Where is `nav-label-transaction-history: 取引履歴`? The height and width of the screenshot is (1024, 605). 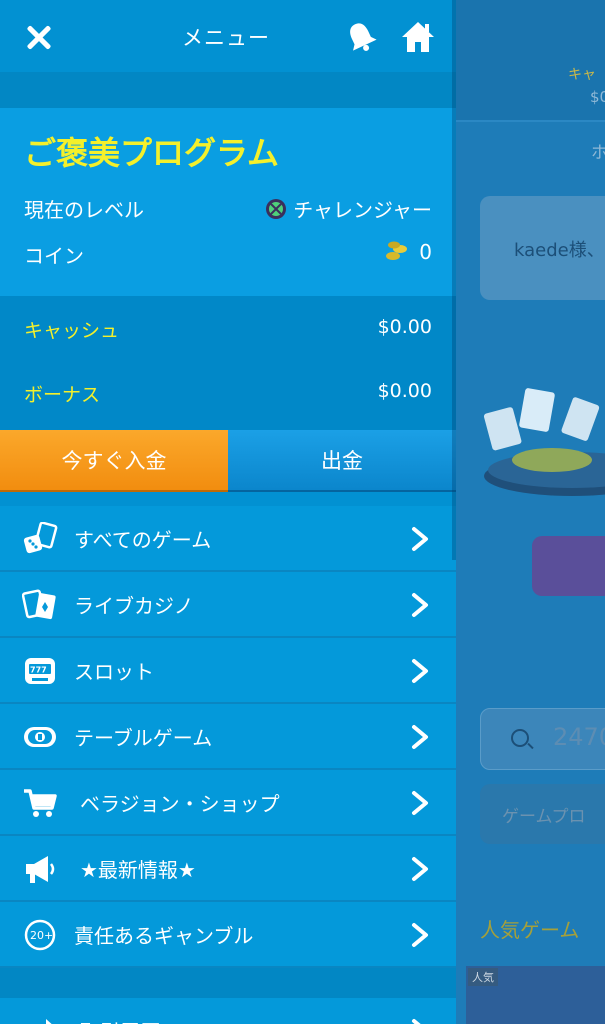
nav-label-transaction-history: 取引履歴 is located at coordinates (120, 1020).